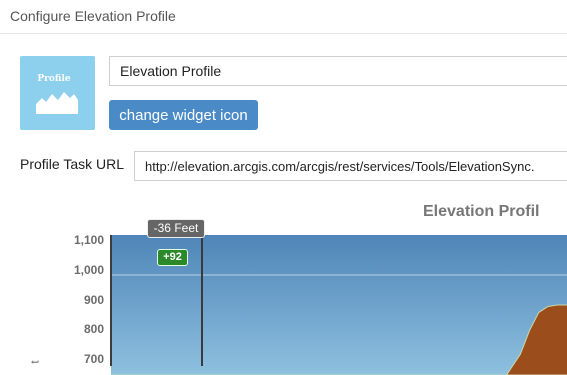  What do you see at coordinates (111, 300) in the screenshot?
I see `y-axis-line` at bounding box center [111, 300].